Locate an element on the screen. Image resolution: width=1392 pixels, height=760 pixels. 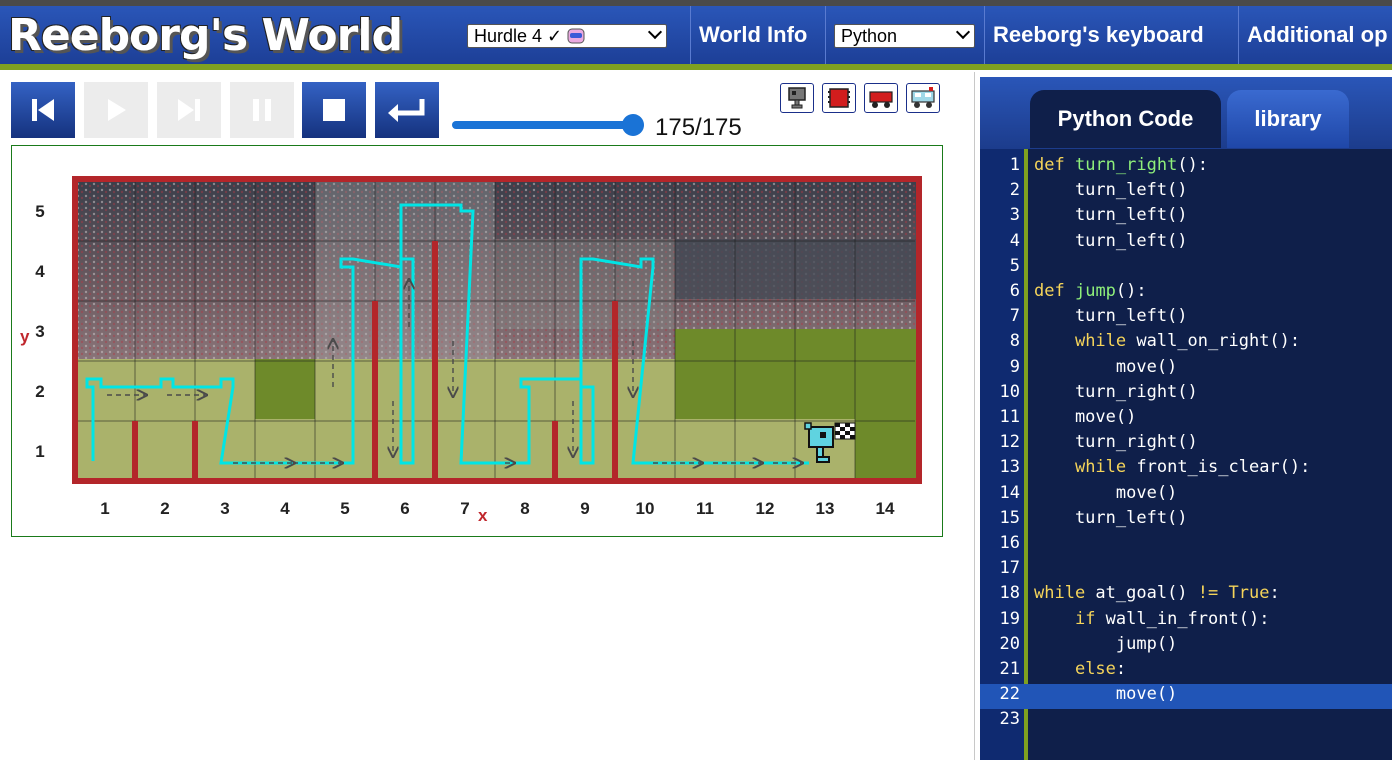
additional-options-menu: Additional op is located at coordinates (1317, 35).